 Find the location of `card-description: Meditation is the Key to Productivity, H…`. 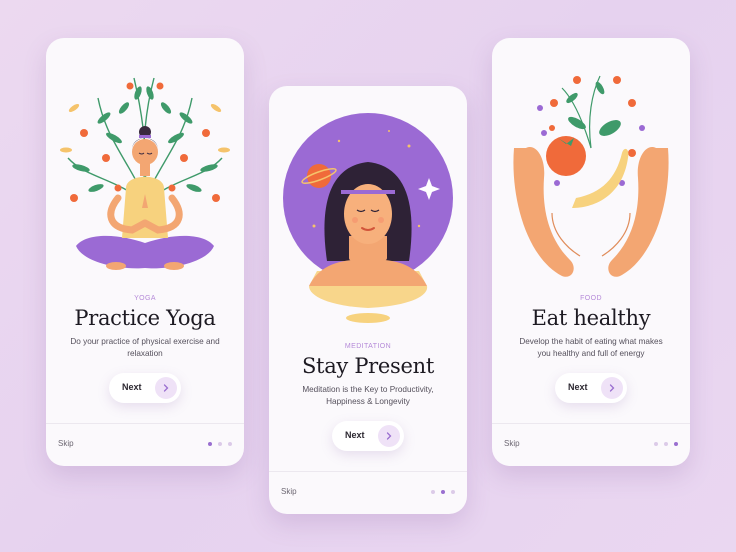

card-description: Meditation is the Key to Productivity, H… is located at coordinates (368, 395).